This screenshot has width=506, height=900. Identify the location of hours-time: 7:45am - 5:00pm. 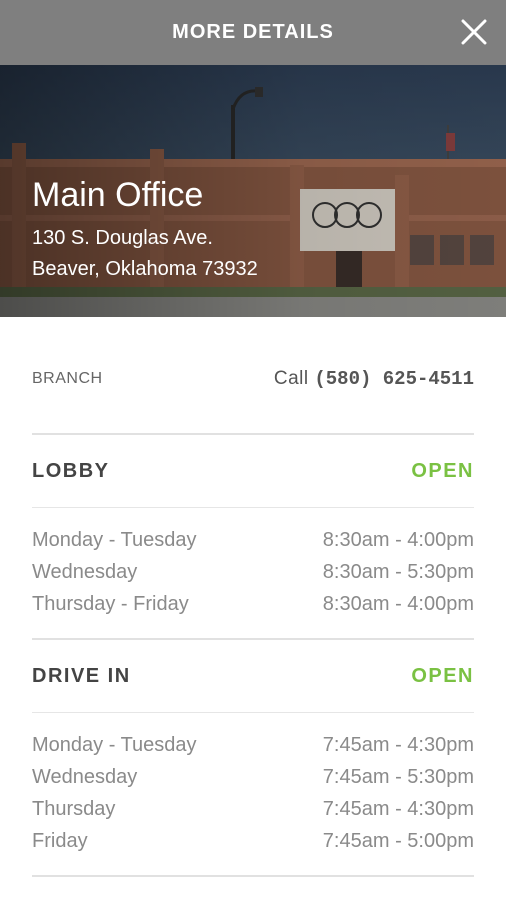
(398, 841).